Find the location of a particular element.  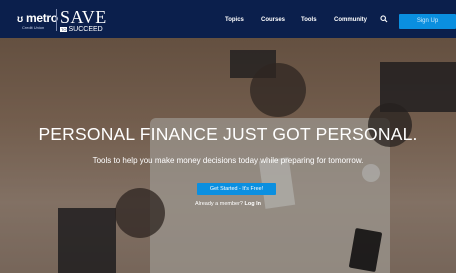

metro-logo-mark-icon: ʊ is located at coordinates (20, 19).